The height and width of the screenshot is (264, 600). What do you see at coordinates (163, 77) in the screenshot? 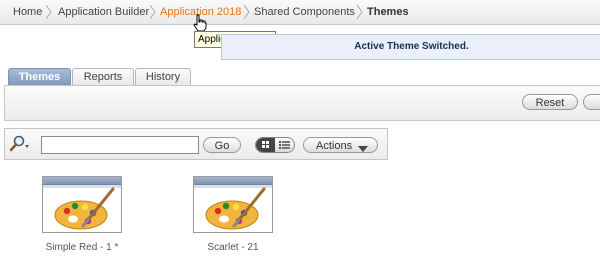
I see `tab-history: History` at bounding box center [163, 77].